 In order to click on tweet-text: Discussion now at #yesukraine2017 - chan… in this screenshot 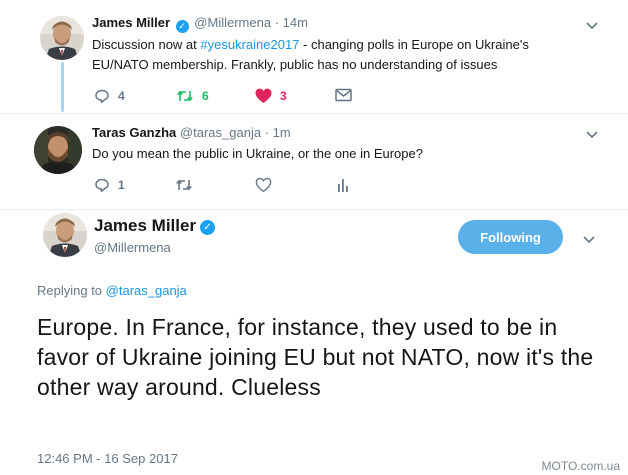, I will do `click(337, 55)`.